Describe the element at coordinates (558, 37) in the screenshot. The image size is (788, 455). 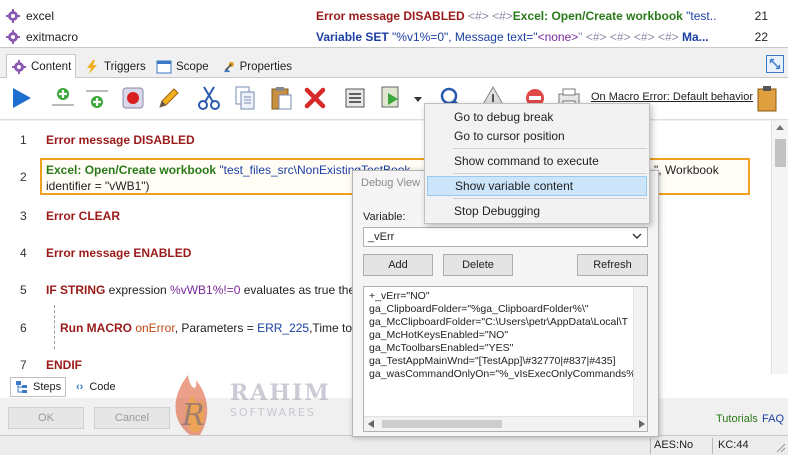
I see `code-segment: <none>` at that location.